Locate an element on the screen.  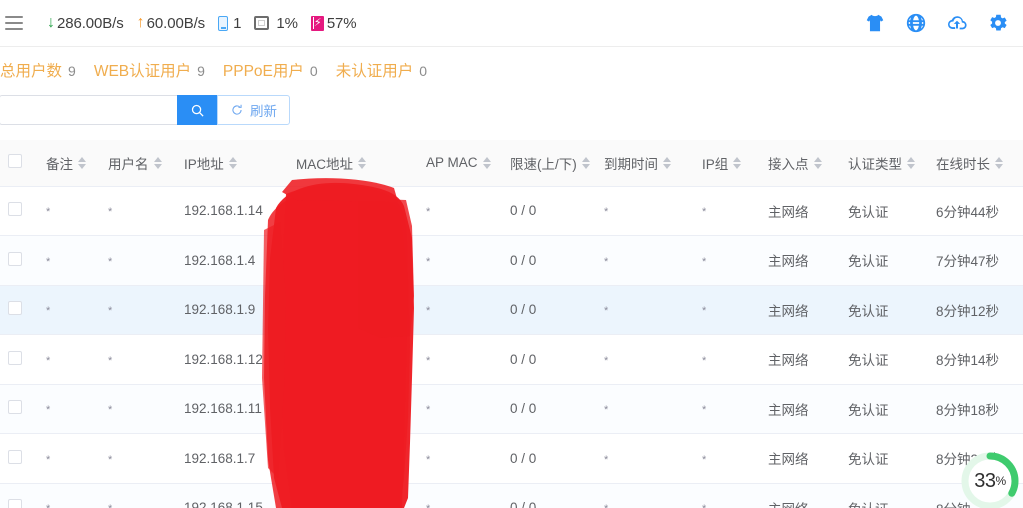
refresh-button: 刷新 is located at coordinates (253, 110).